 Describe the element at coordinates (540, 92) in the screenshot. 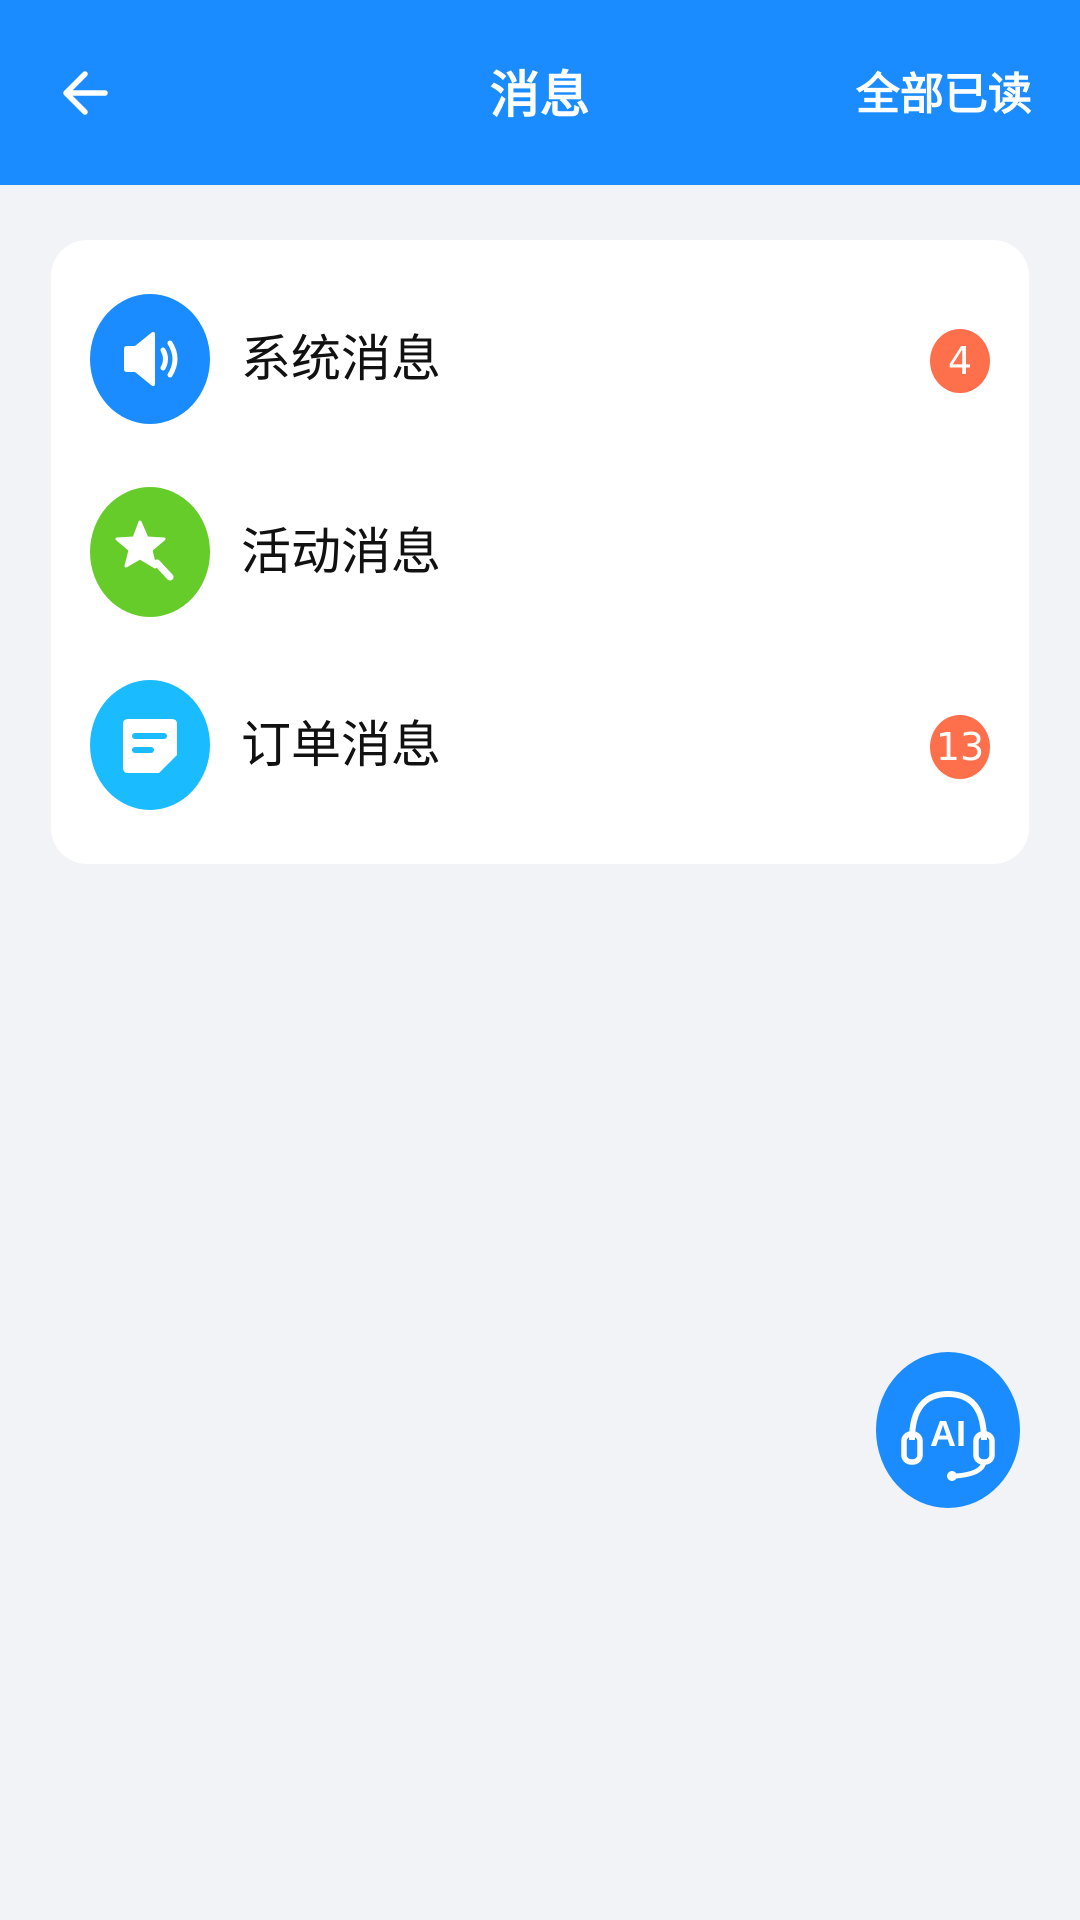

I see `header-bar: 消息 全部已读` at that location.